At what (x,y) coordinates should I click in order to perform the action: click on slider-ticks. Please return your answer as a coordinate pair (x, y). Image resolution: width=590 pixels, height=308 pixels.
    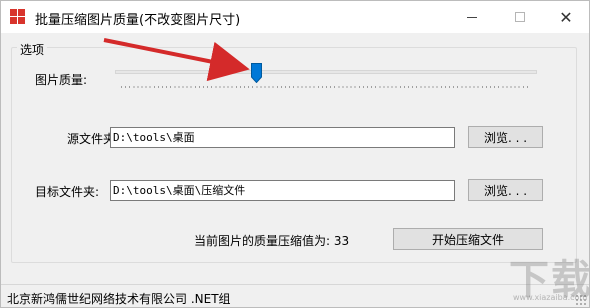
    Looking at the image, I should click on (326, 87).